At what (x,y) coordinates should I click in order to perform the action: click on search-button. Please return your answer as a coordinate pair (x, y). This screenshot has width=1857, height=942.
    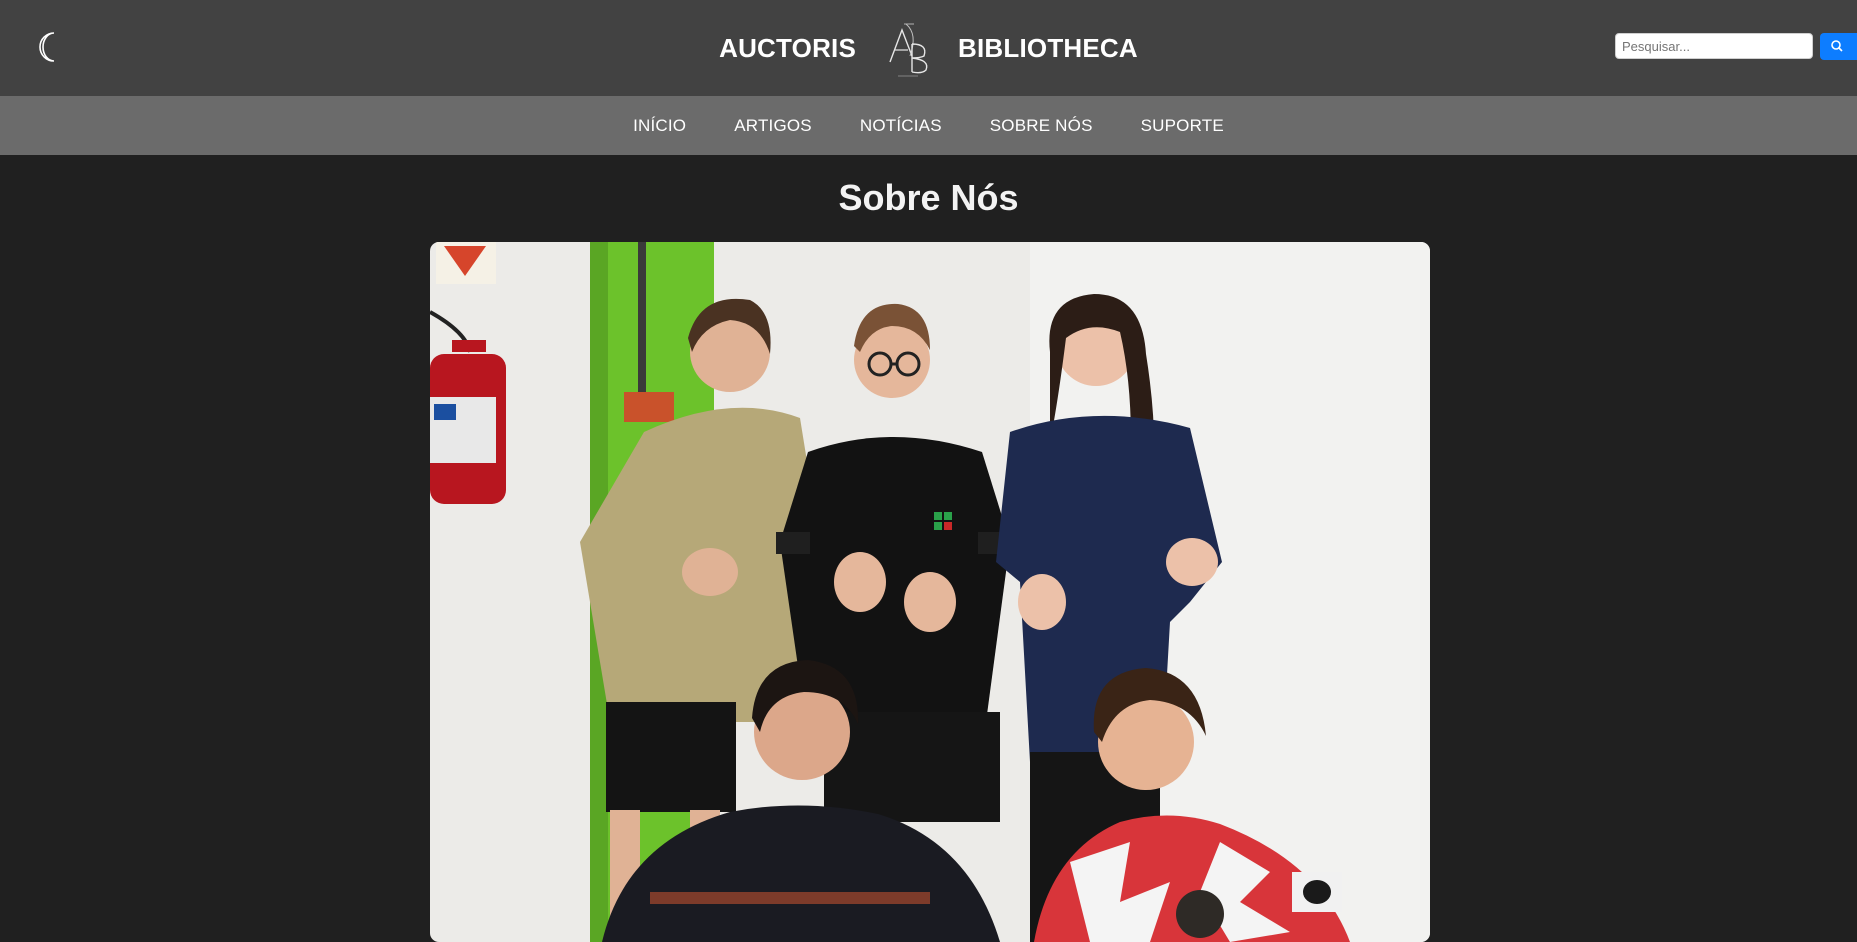
    Looking at the image, I should click on (1838, 46).